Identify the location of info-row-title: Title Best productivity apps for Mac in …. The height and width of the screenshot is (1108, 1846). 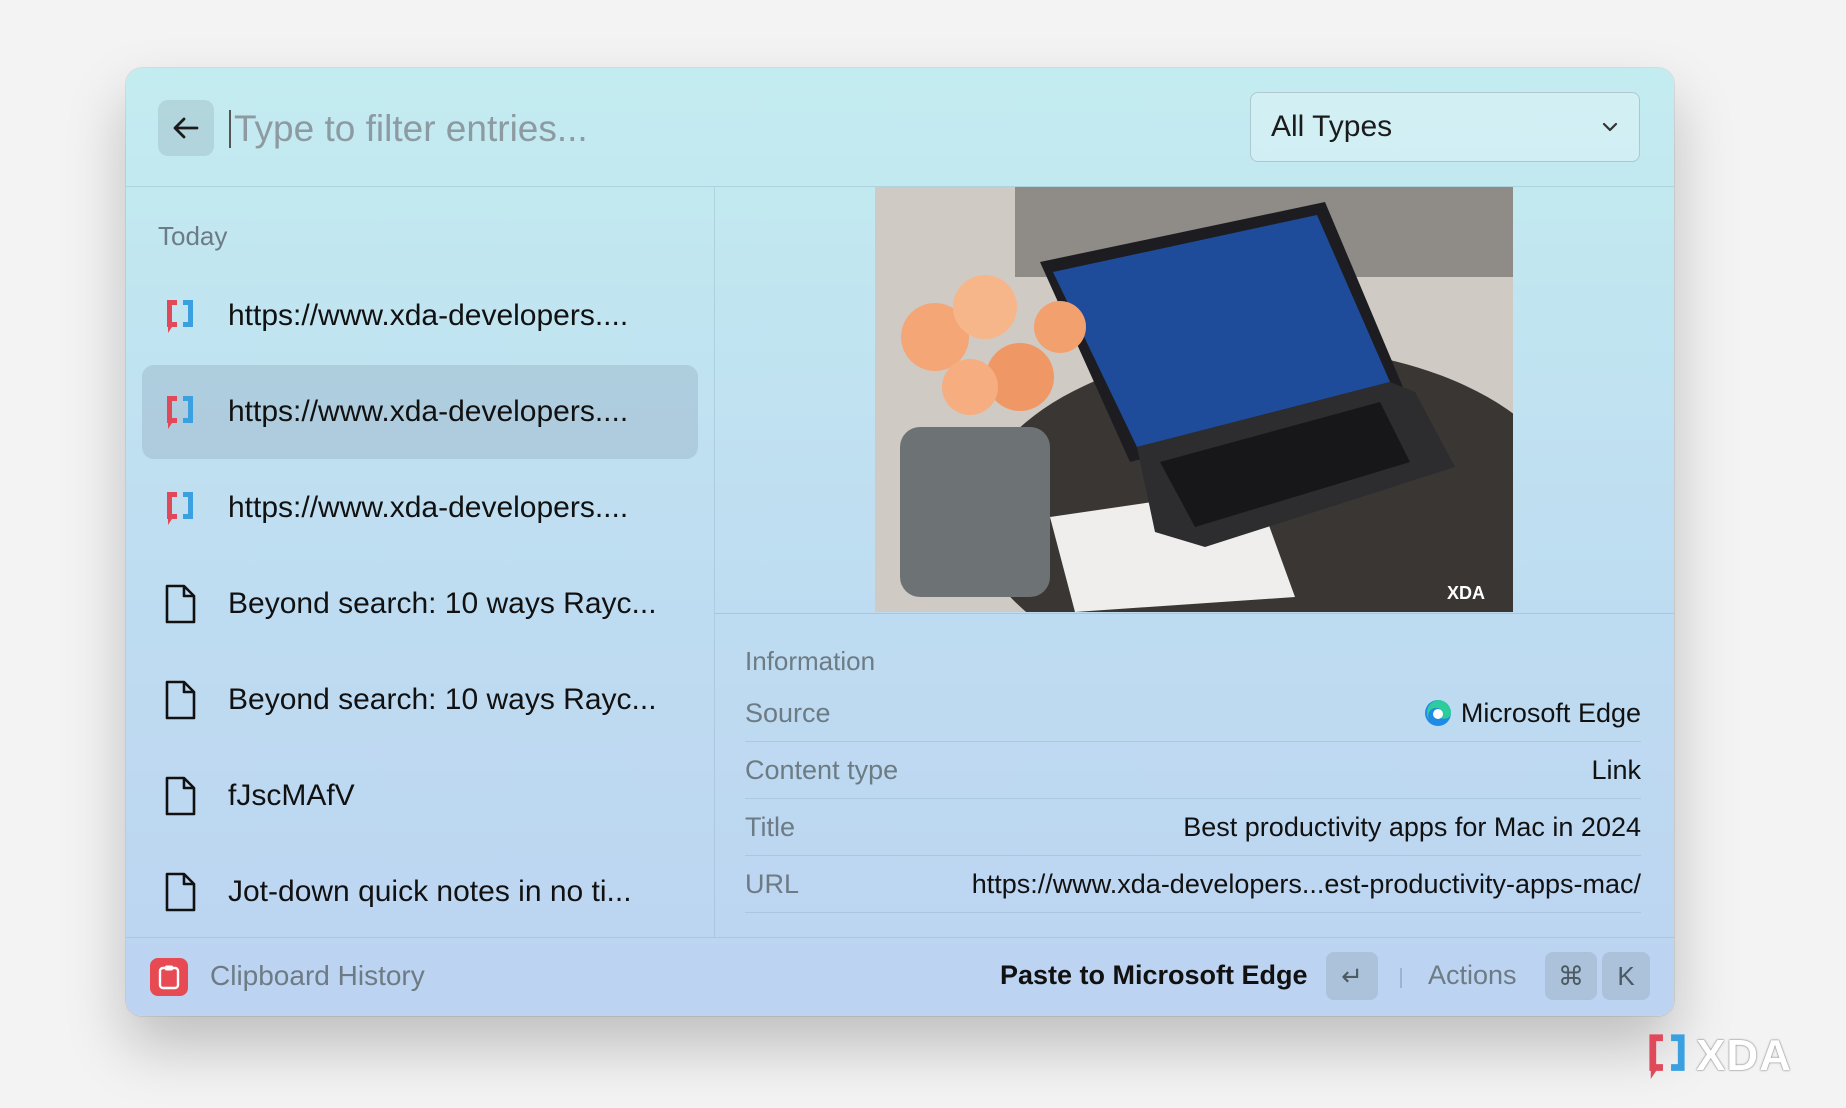
(1193, 827).